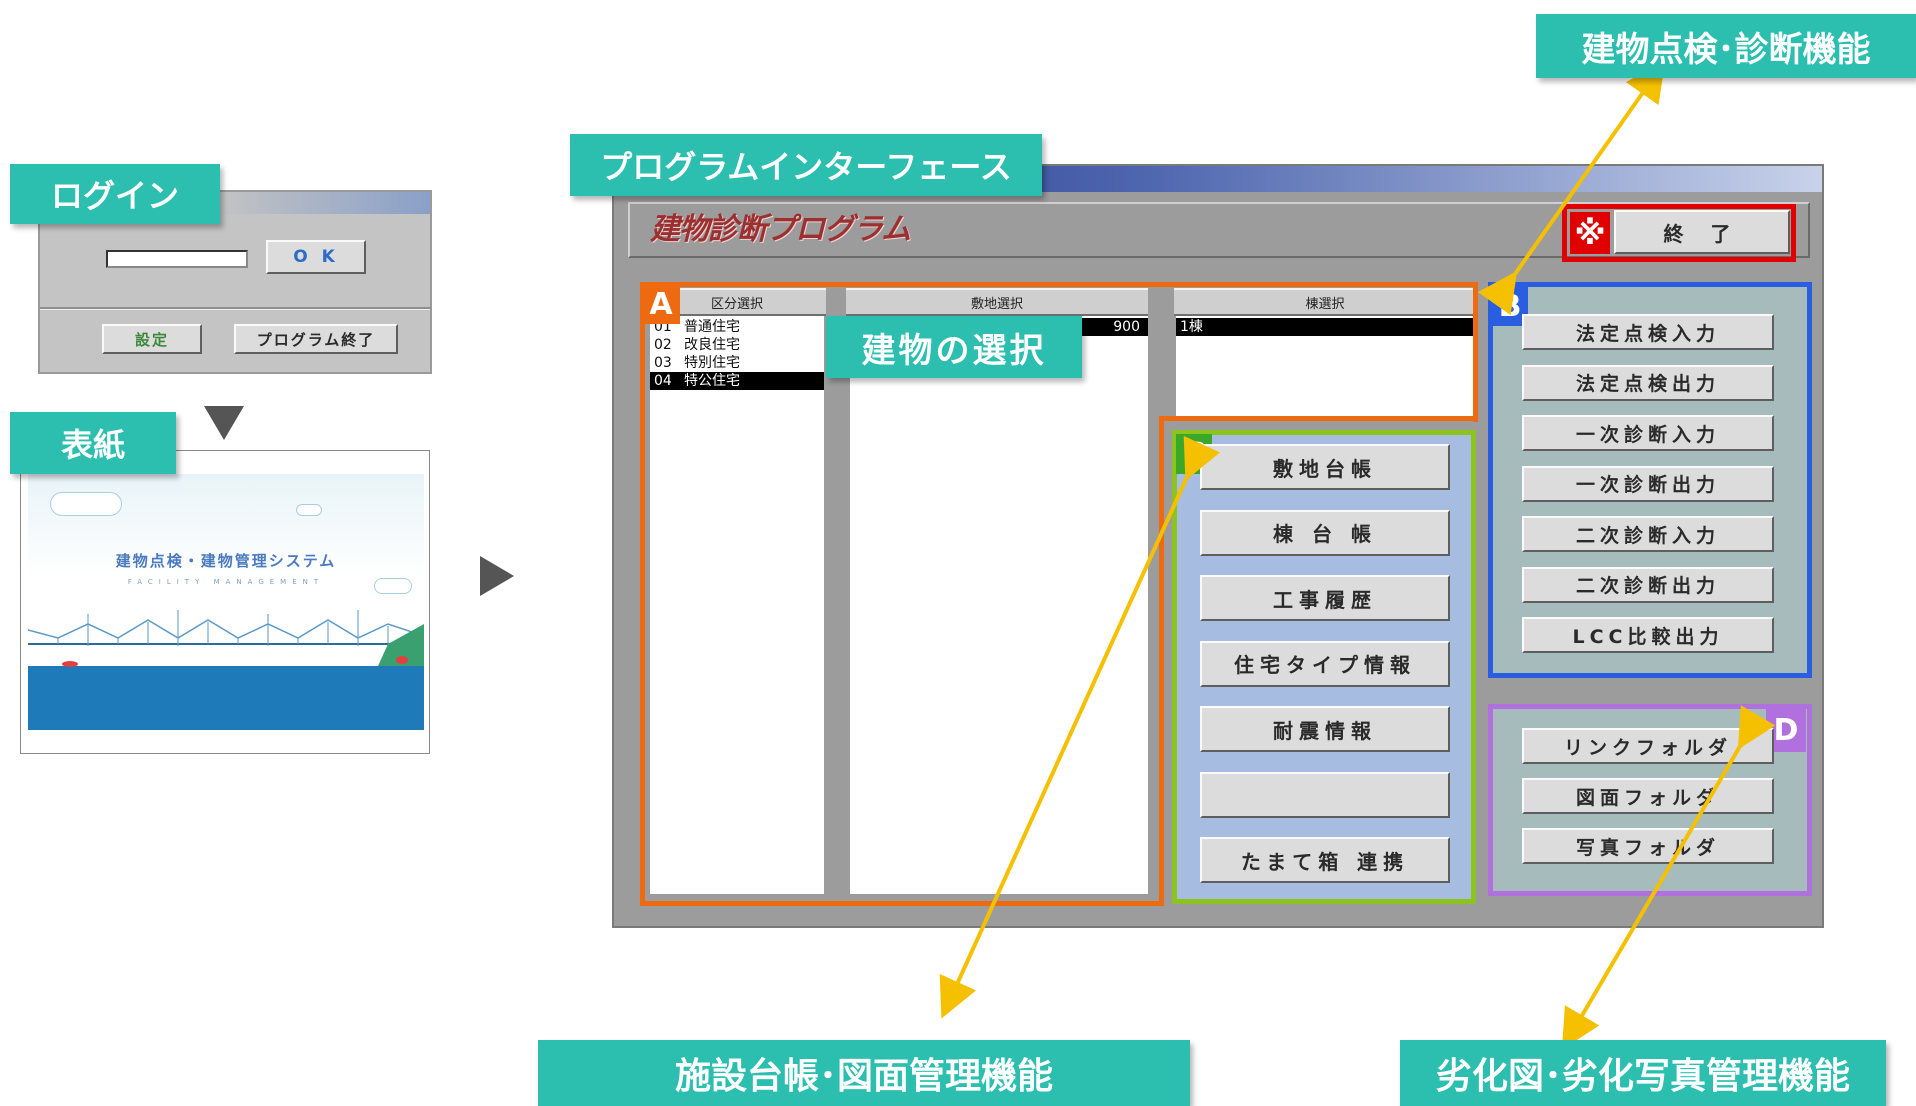 The image size is (1916, 1106). What do you see at coordinates (1668, 877) in the screenshot?
I see `degradation-arrow` at bounding box center [1668, 877].